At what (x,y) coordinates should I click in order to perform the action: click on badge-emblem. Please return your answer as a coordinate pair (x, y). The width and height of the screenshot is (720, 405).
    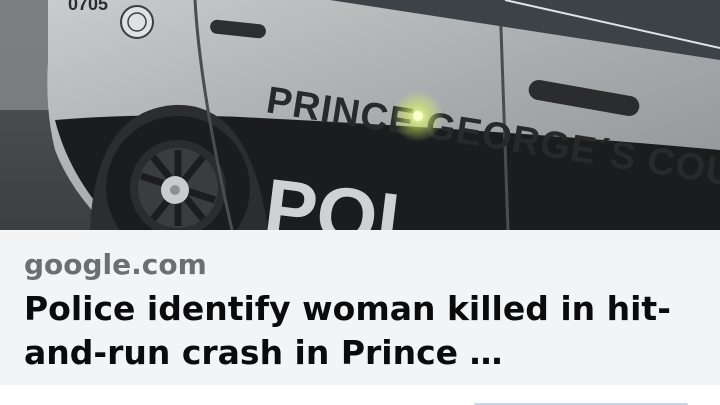
    Looking at the image, I should click on (137, 22).